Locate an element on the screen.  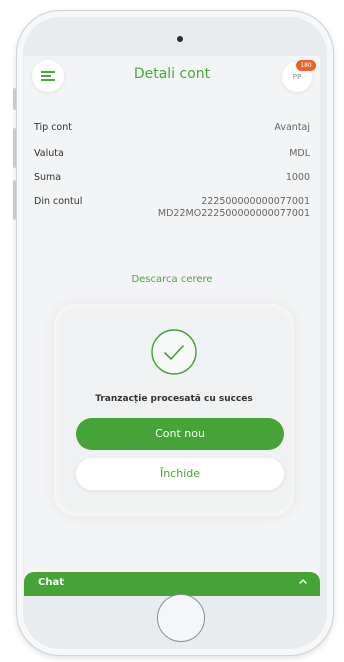
page-title: Detali cont is located at coordinates (172, 74).